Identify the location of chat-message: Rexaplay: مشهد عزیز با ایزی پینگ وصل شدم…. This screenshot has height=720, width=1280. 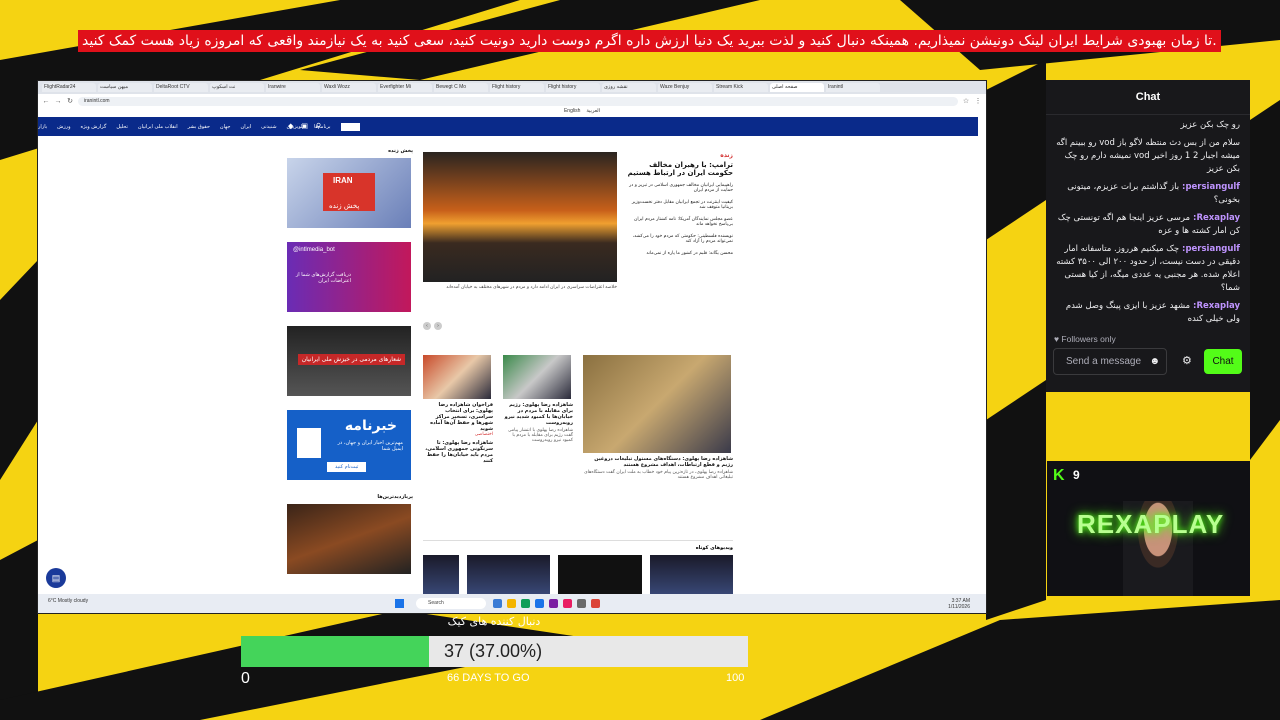
(1148, 313).